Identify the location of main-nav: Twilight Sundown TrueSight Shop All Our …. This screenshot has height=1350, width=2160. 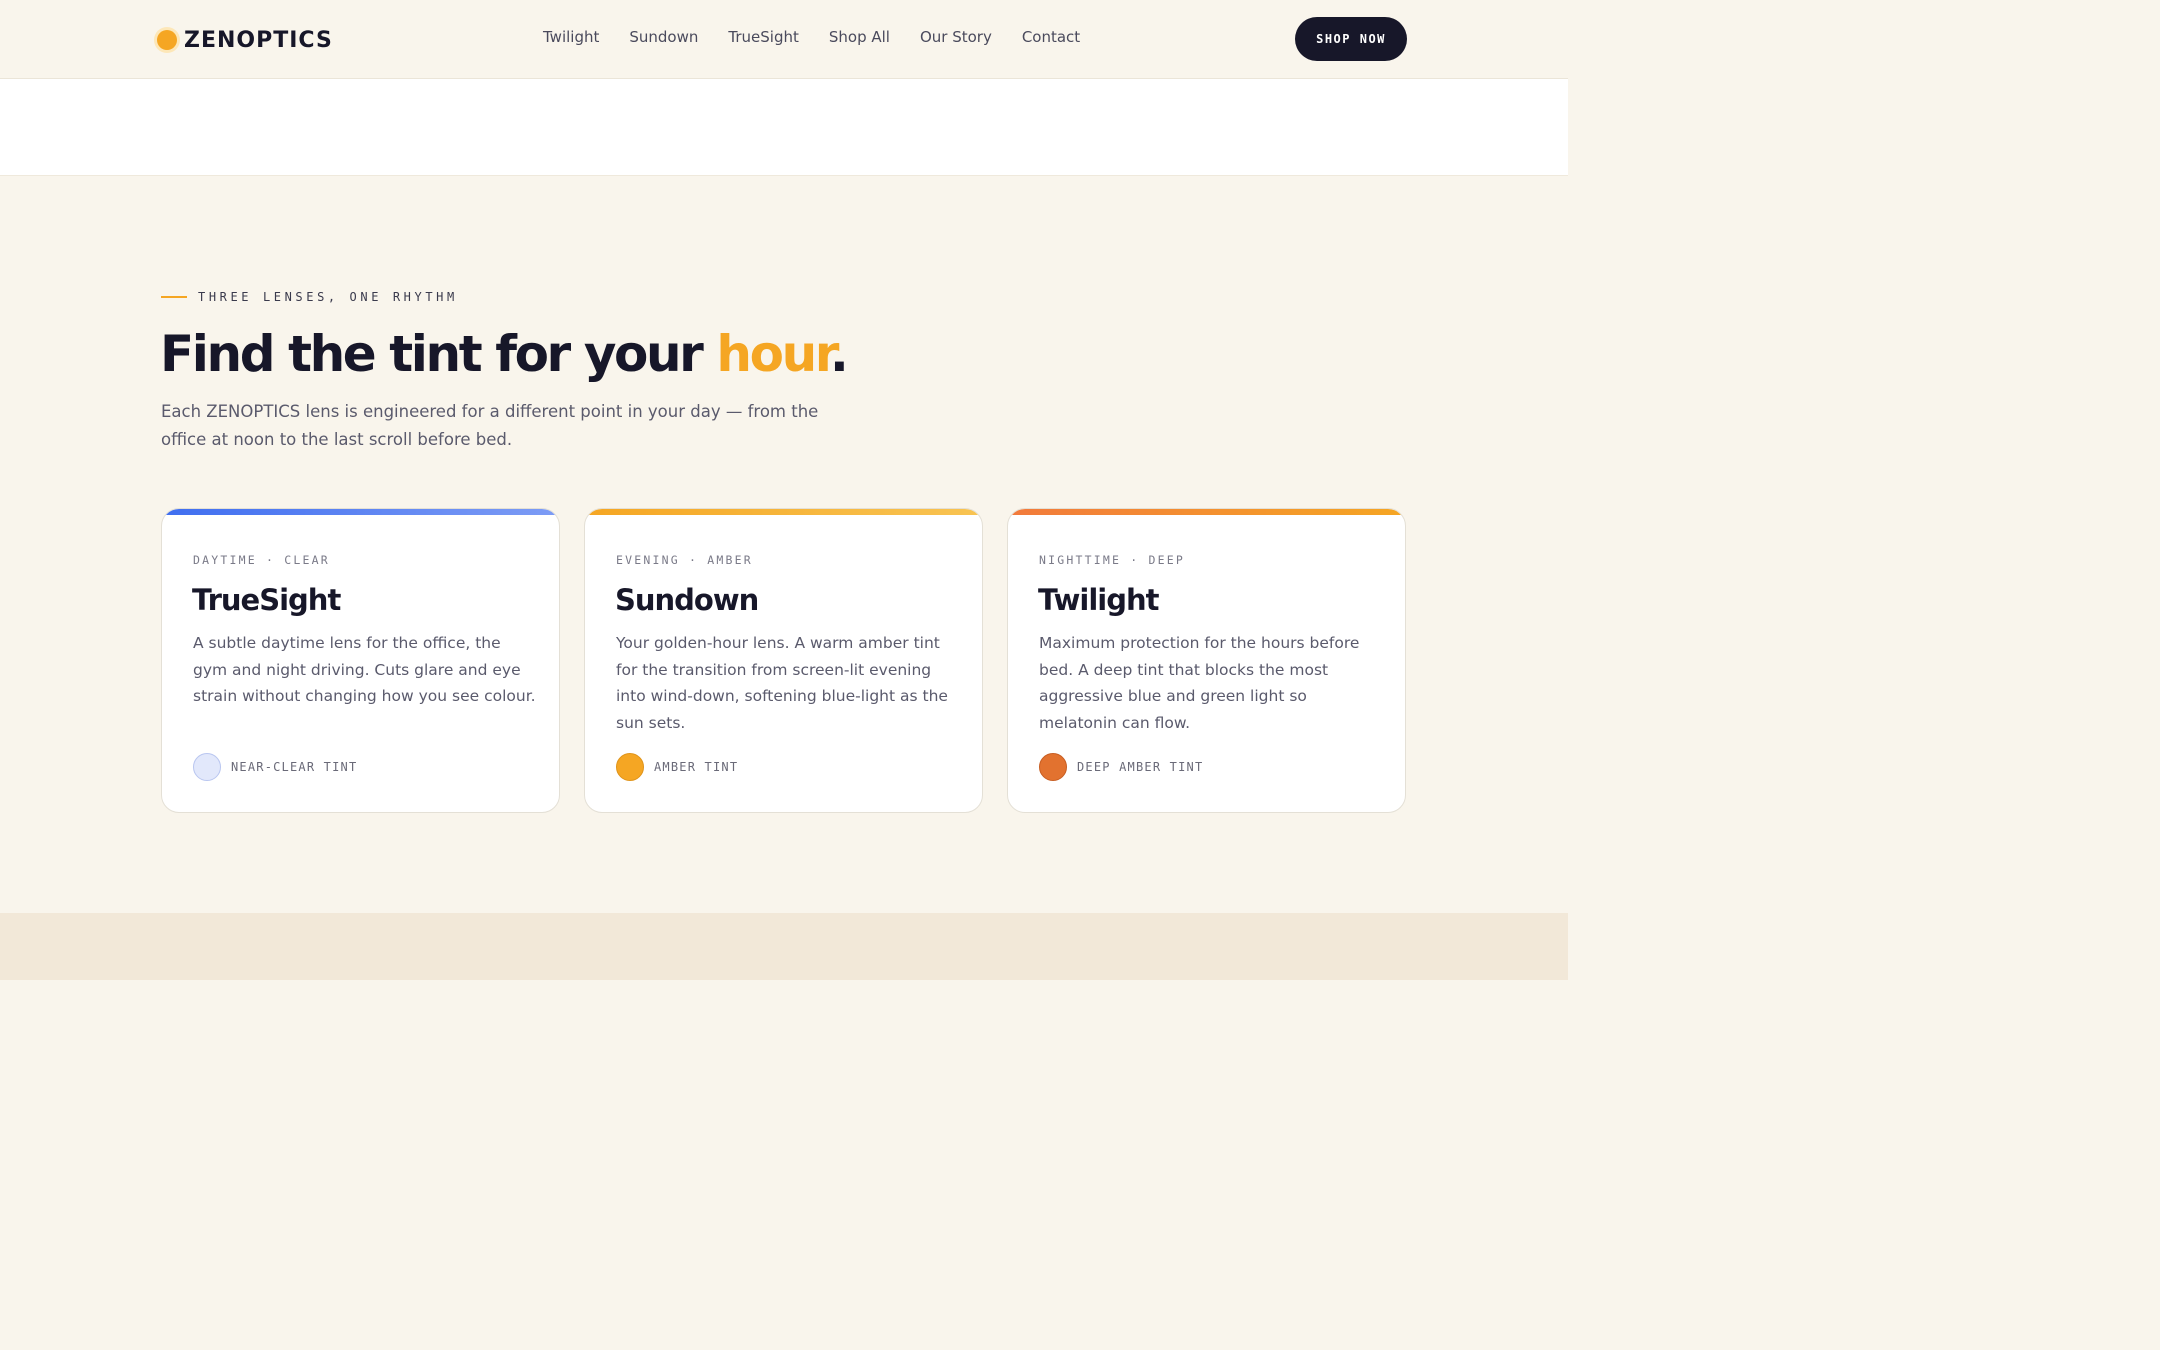
(826, 37).